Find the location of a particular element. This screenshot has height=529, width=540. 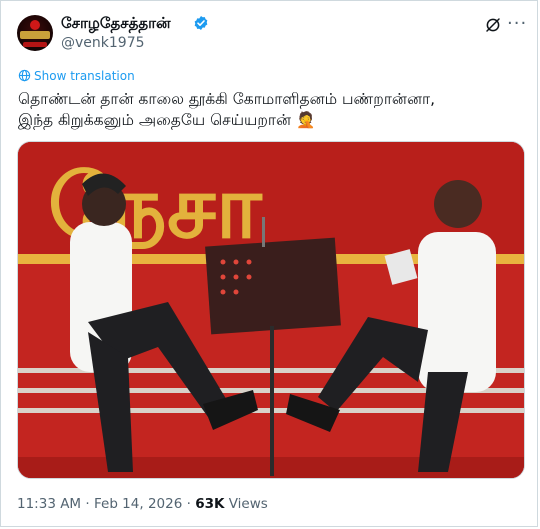

display-name: சோழதேசத்தான் is located at coordinates (116, 23).